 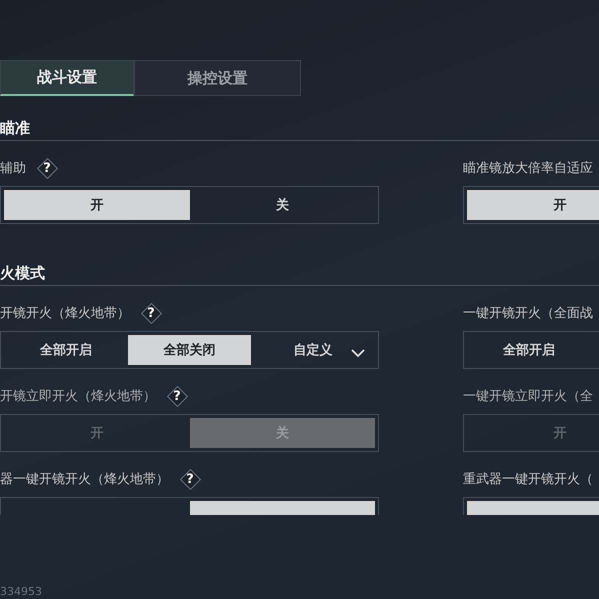 I want to click on setting-label: 辅助, so click(x=13, y=168).